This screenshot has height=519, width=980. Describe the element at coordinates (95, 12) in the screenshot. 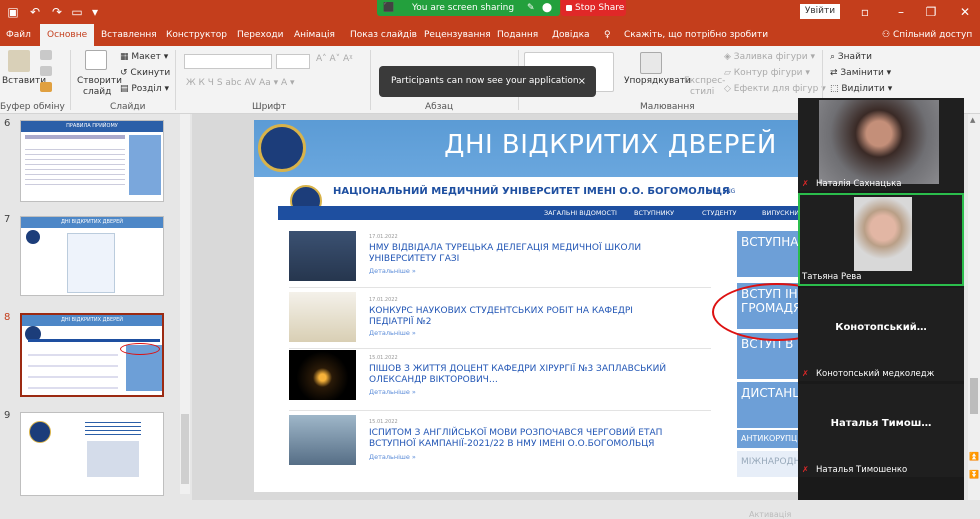

I see `customize-toolbar-icon: ▾` at that location.